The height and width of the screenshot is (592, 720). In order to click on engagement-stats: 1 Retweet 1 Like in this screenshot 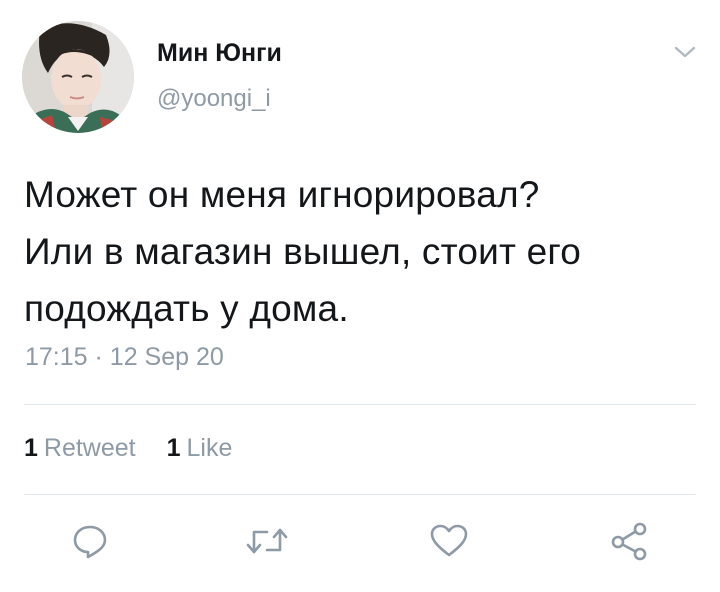, I will do `click(140, 448)`.